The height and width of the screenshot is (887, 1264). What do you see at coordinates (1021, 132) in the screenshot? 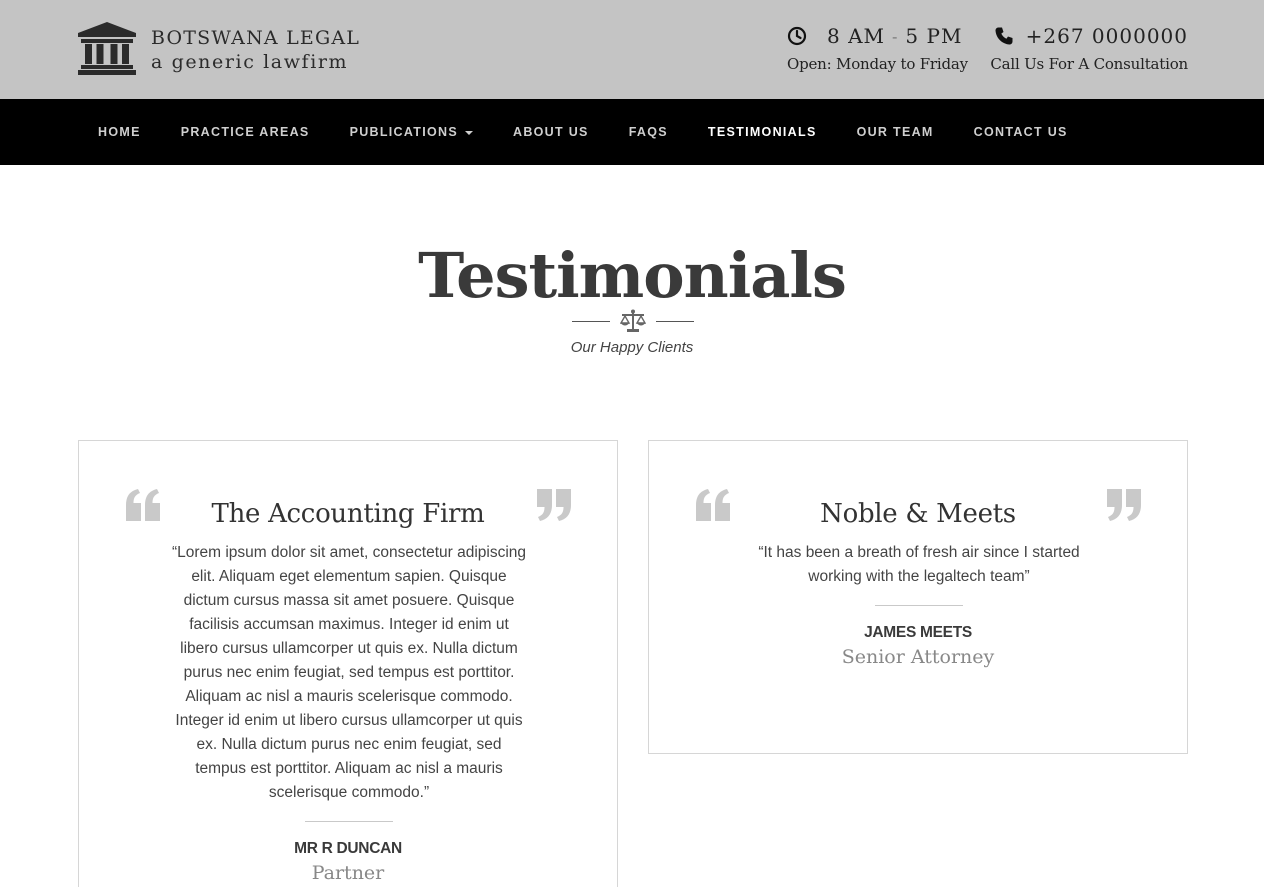
I see `nav-item-contact-us: CONTACT US` at bounding box center [1021, 132].